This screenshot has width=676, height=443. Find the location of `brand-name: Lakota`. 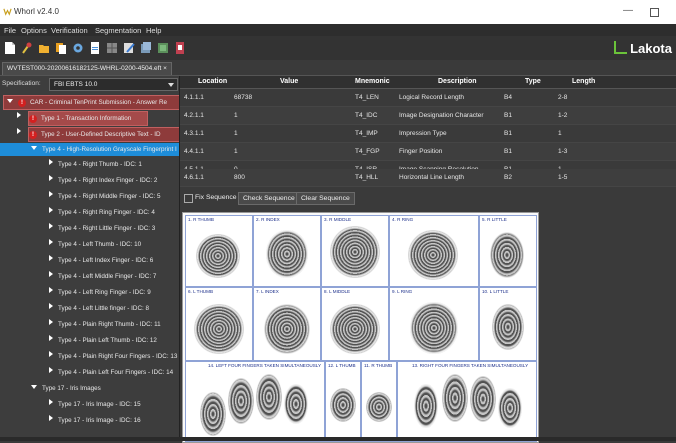

brand-name: Lakota is located at coordinates (651, 48).